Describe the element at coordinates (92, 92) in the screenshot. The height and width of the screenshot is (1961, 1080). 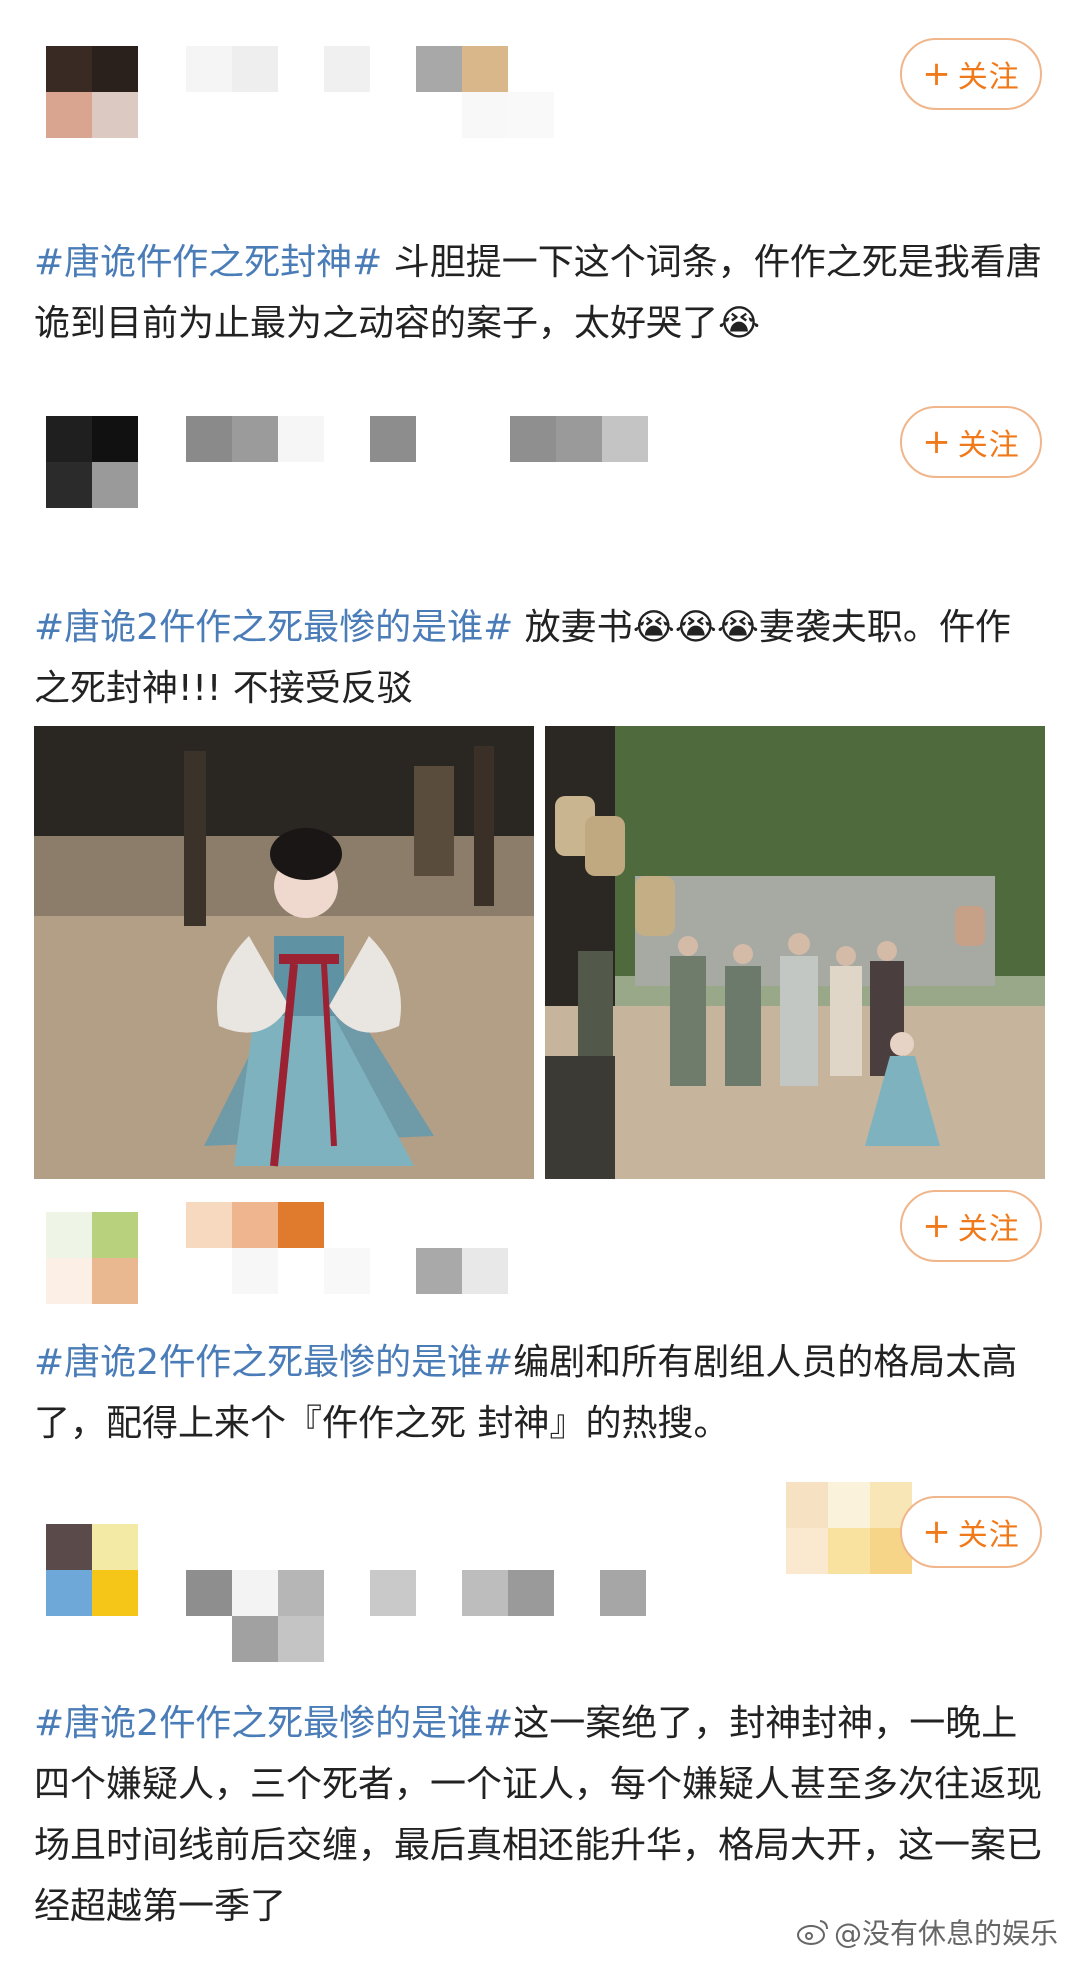
I see `post-1-avatar` at that location.